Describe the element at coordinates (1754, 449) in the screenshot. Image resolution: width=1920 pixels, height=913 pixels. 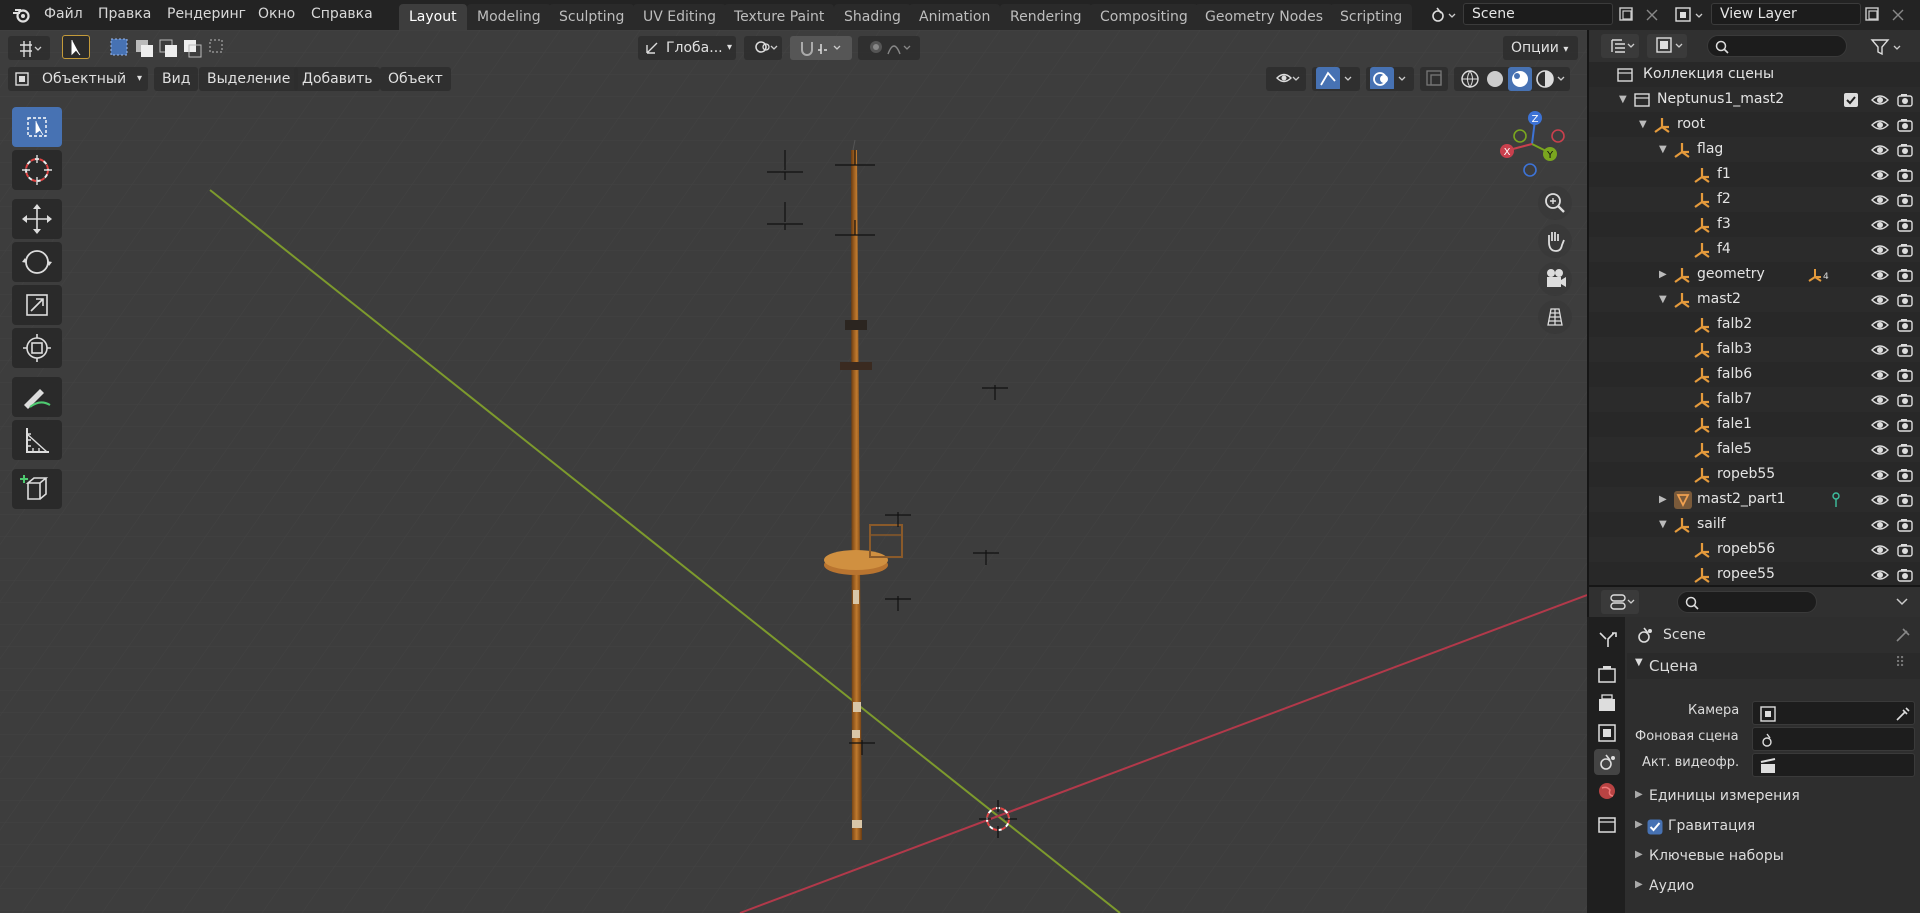
I see `outliner-row: fale5` at that location.